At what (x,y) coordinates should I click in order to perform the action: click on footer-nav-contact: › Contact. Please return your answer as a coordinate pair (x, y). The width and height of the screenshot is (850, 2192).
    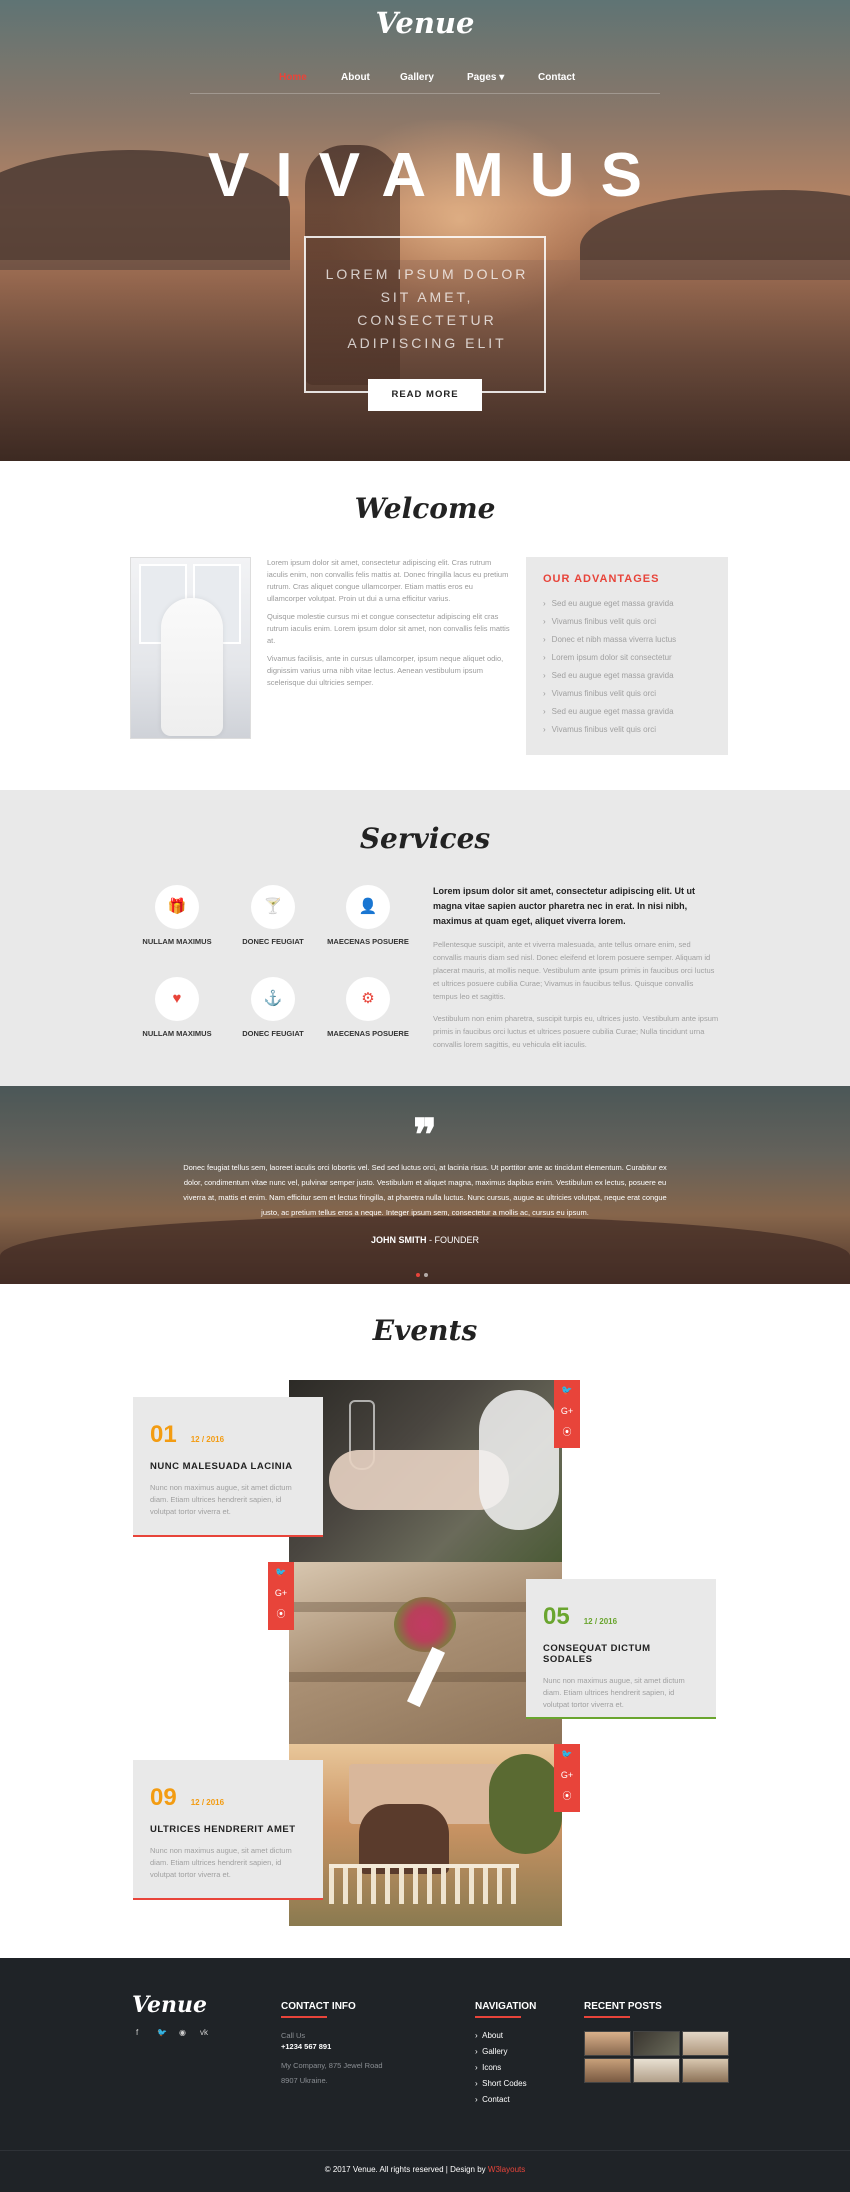
    Looking at the image, I should click on (492, 2099).